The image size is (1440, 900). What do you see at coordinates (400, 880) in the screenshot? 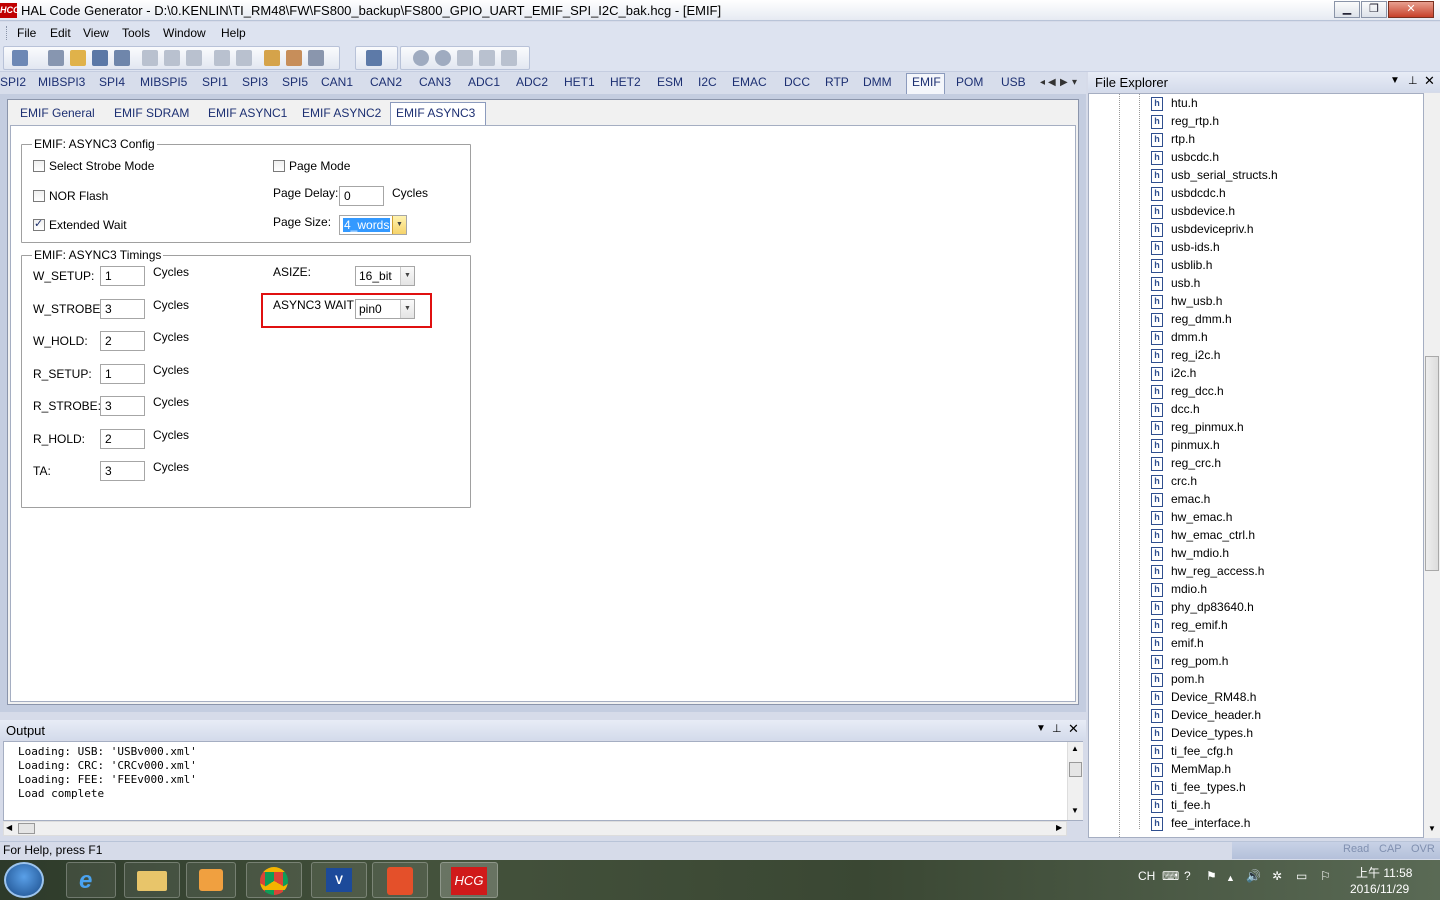
I see `pdf-reader-icon` at bounding box center [400, 880].